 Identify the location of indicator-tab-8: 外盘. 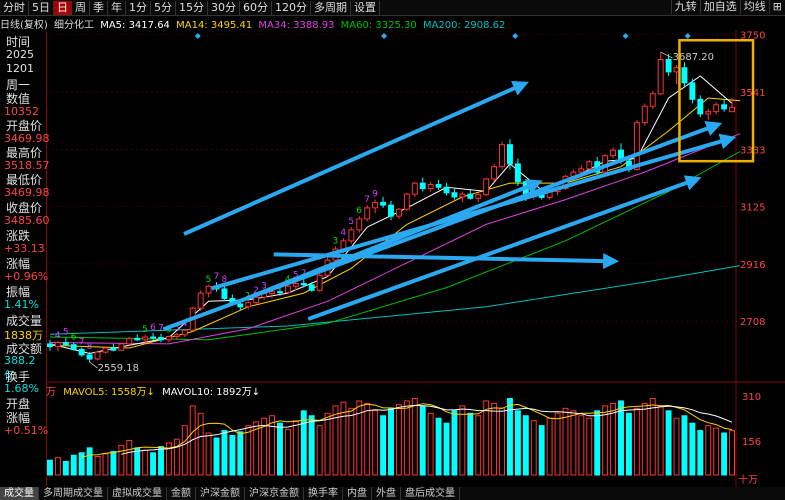
(386, 493).